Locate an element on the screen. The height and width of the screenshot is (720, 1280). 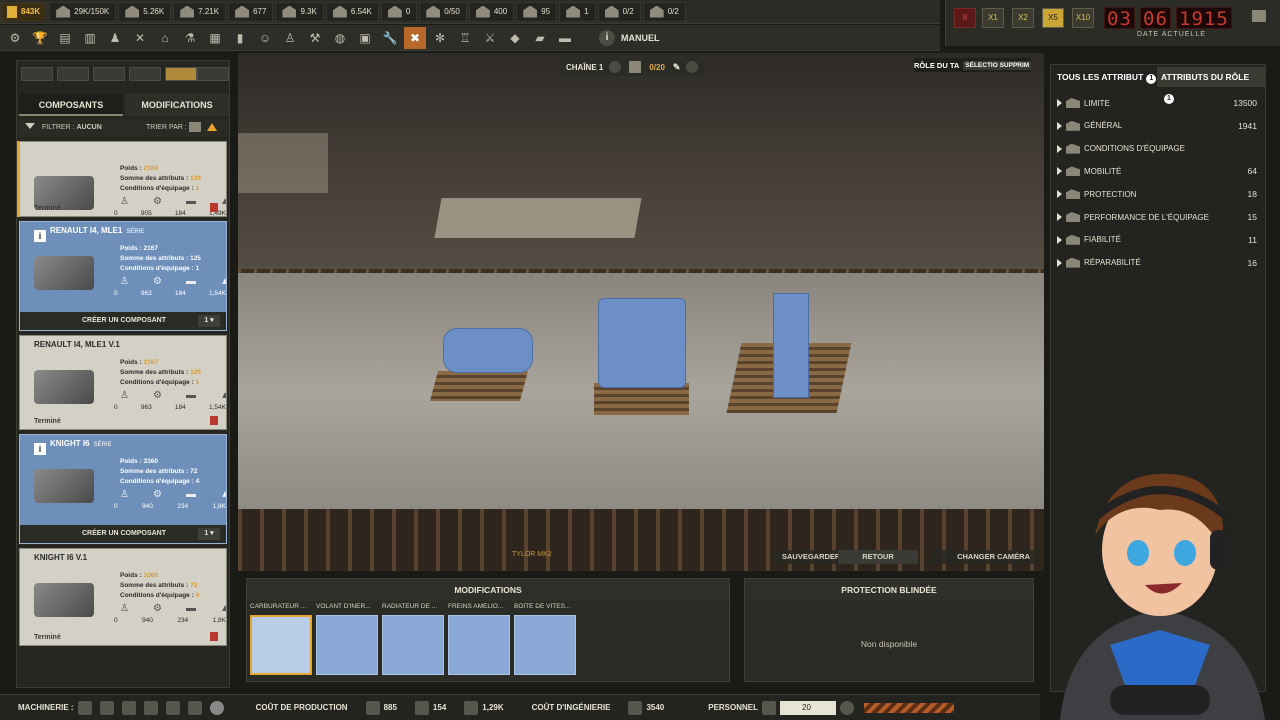
hammer-icon: ⚔ is located at coordinates (490, 38).